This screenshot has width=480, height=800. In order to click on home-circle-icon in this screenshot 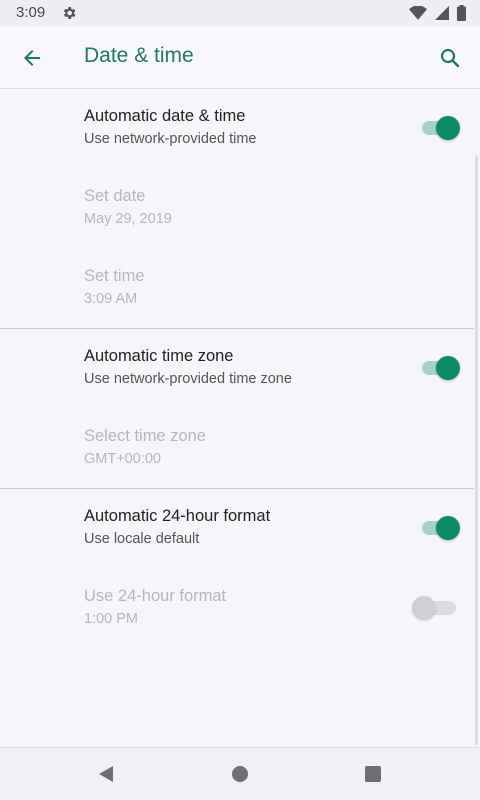, I will do `click(240, 774)`.